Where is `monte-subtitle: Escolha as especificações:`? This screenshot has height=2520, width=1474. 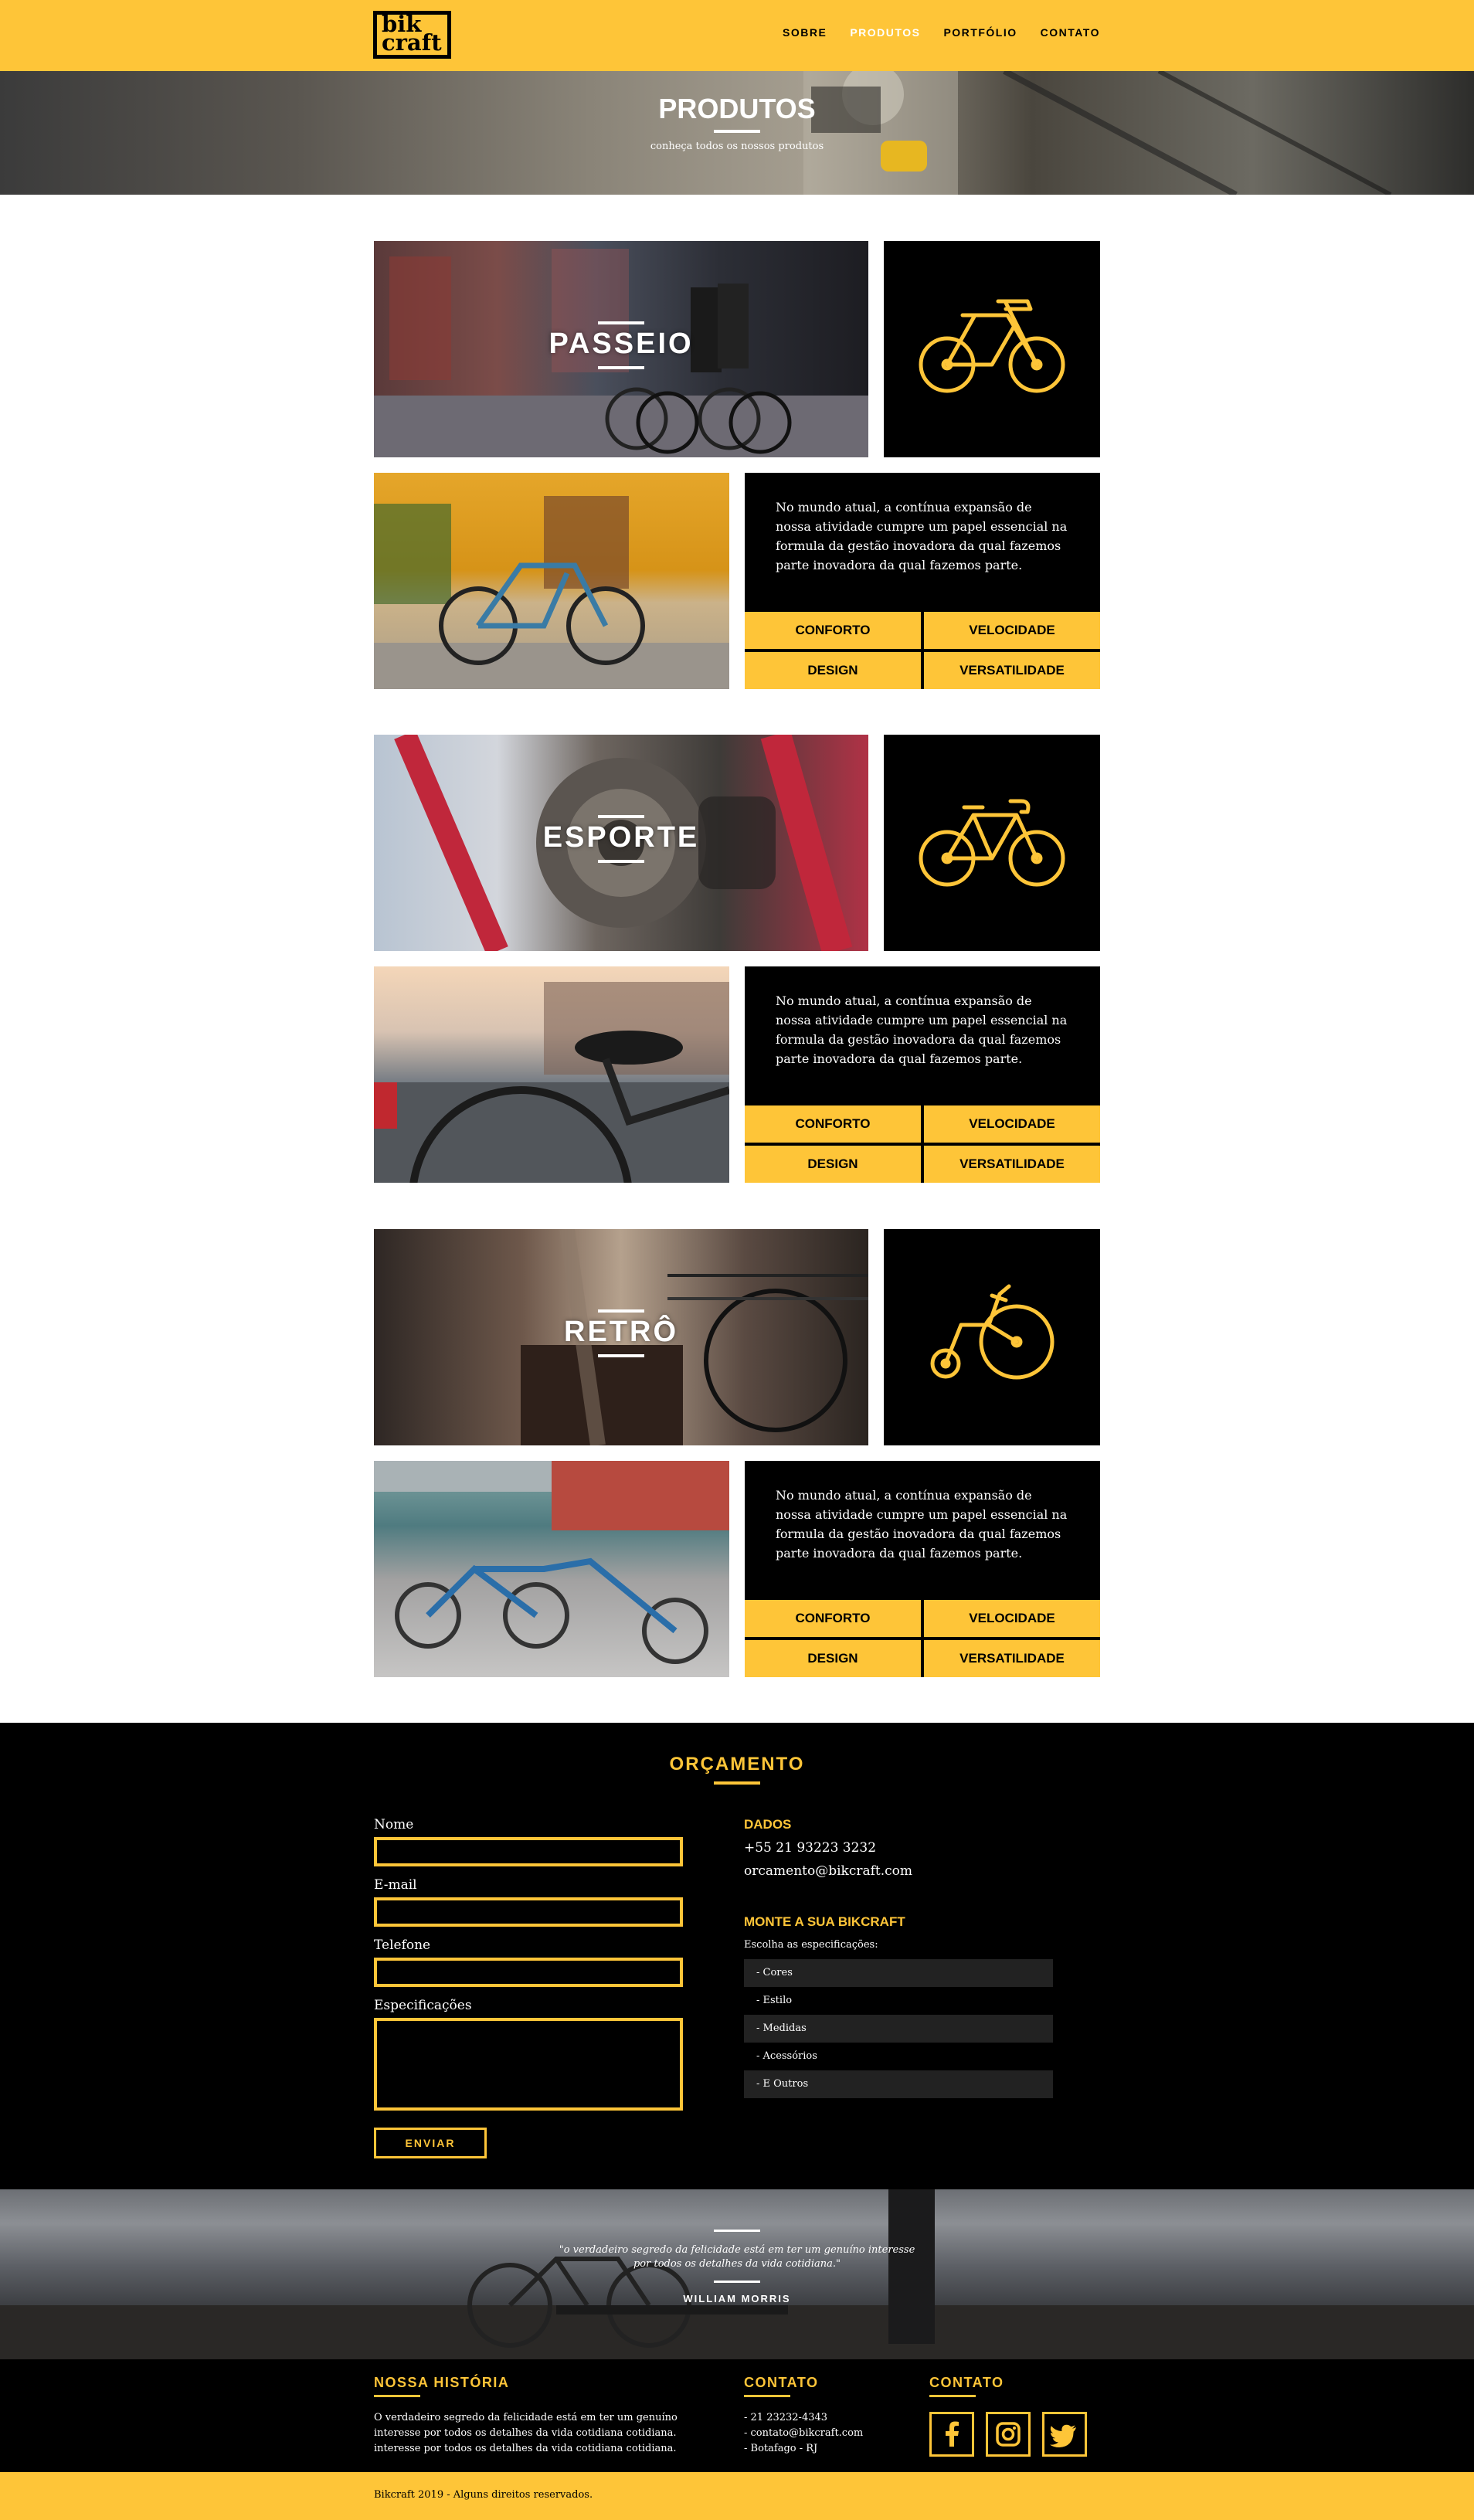
monte-subtitle: Escolha as especificações: is located at coordinates (811, 1945).